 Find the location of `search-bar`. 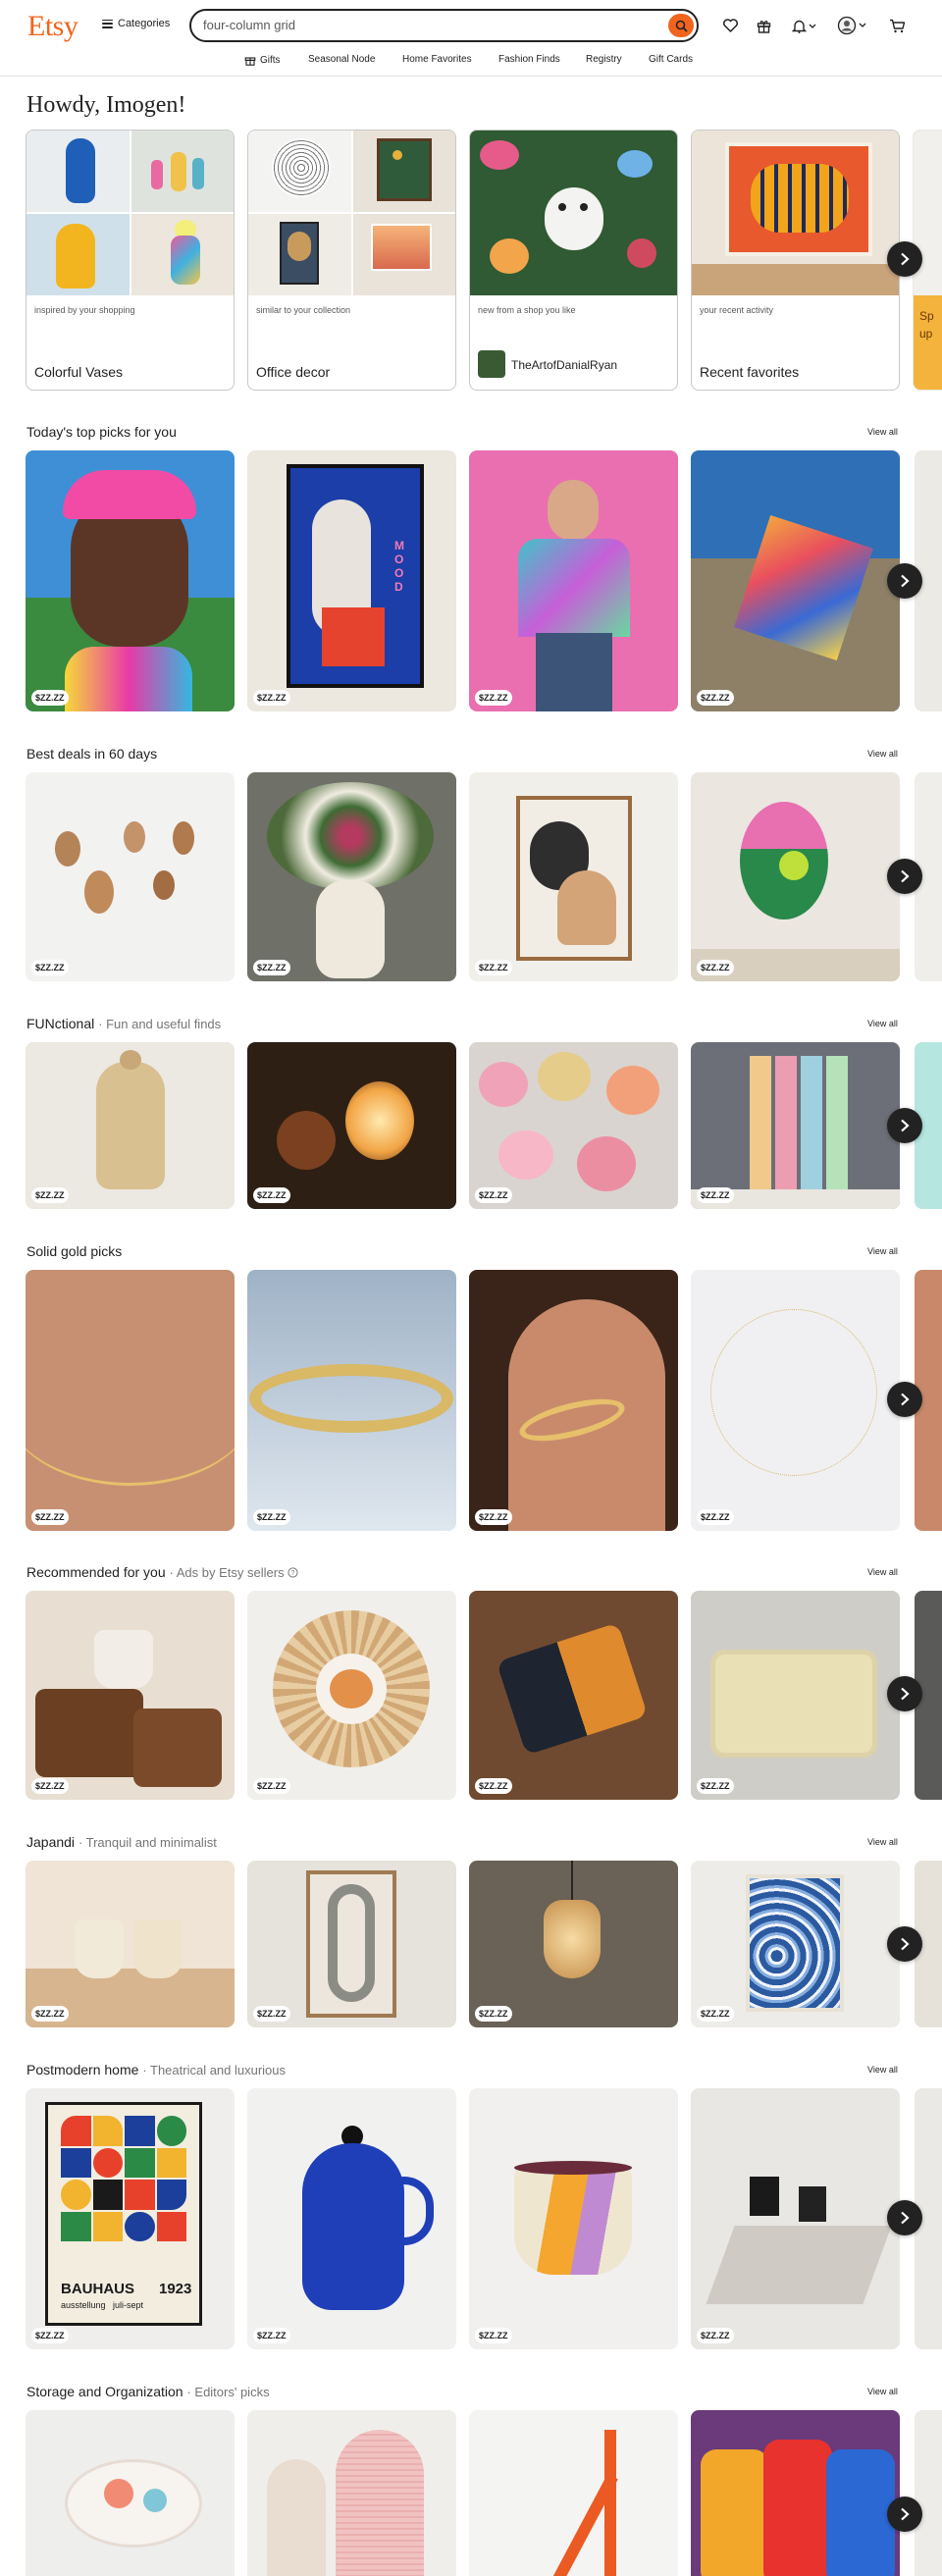

search-bar is located at coordinates (444, 25).